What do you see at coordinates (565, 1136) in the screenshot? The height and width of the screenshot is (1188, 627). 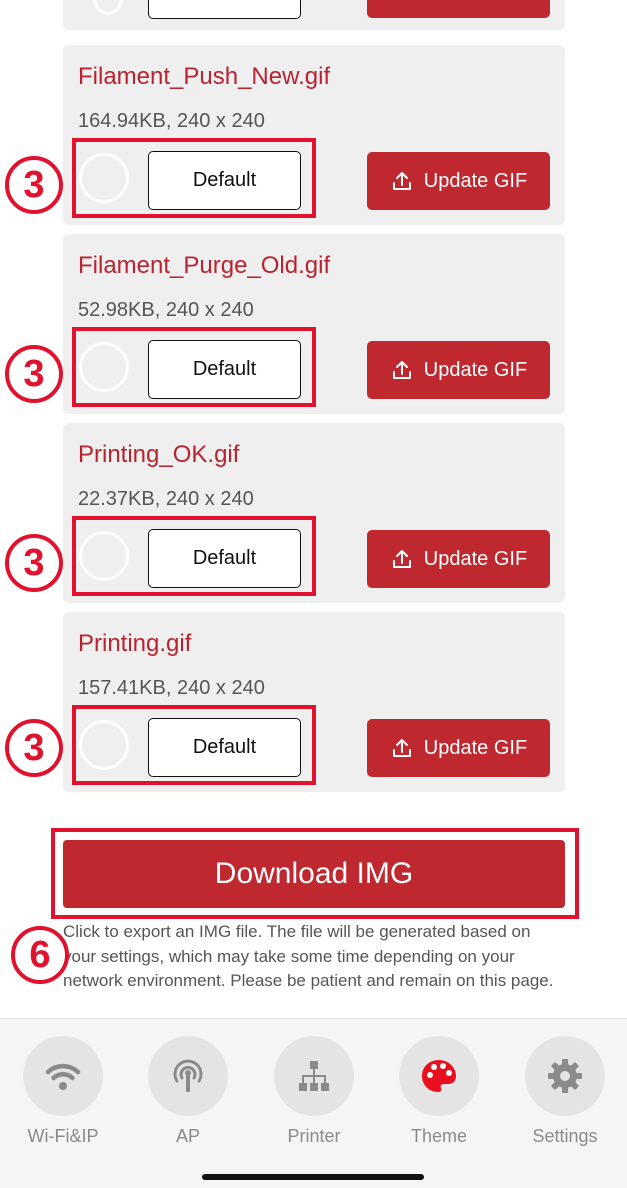 I see `nav-label: Settings` at bounding box center [565, 1136].